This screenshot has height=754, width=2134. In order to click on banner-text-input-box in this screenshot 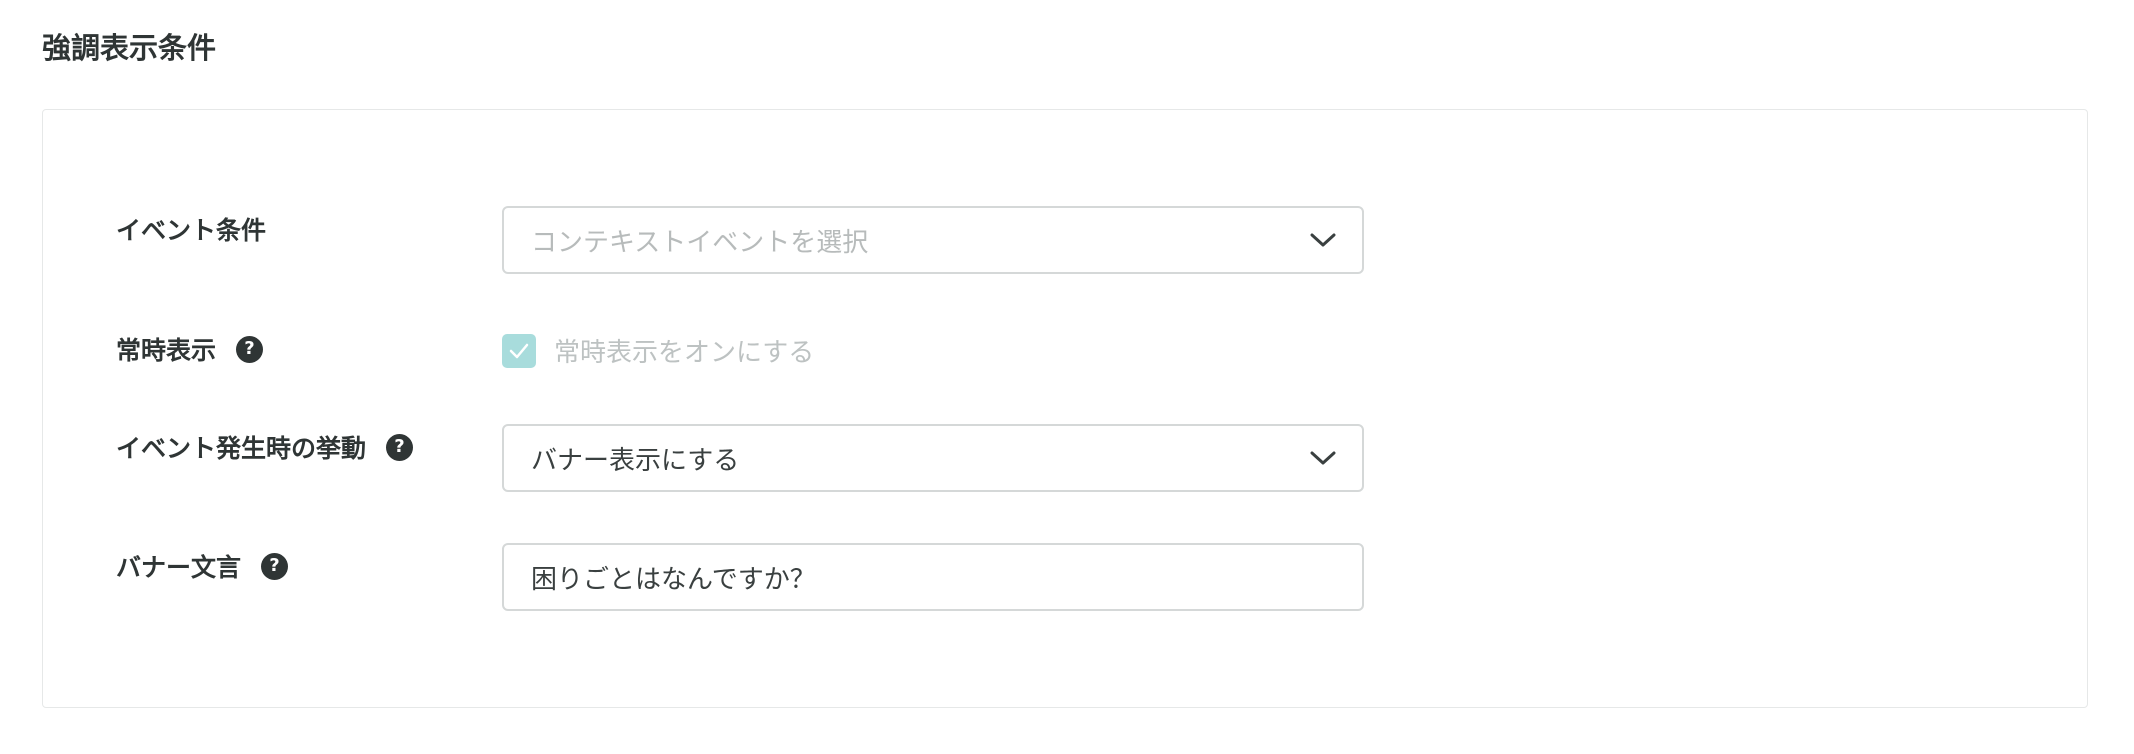, I will do `click(933, 577)`.